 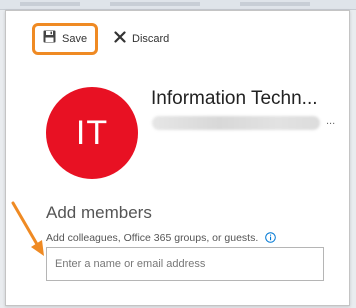 What do you see at coordinates (271, 239) in the screenshot?
I see `info-icon` at bounding box center [271, 239].